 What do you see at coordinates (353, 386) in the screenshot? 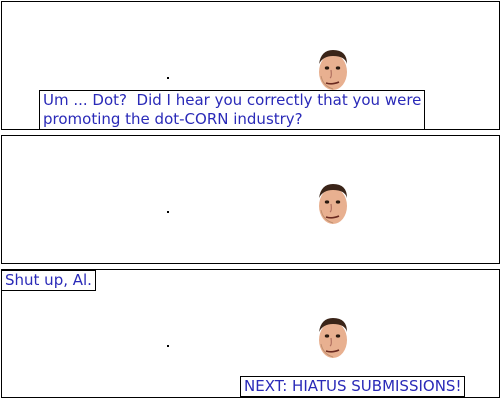
I see `next-strip-caption: NEXT: HIATUS SUBMISSIONS!` at bounding box center [353, 386].